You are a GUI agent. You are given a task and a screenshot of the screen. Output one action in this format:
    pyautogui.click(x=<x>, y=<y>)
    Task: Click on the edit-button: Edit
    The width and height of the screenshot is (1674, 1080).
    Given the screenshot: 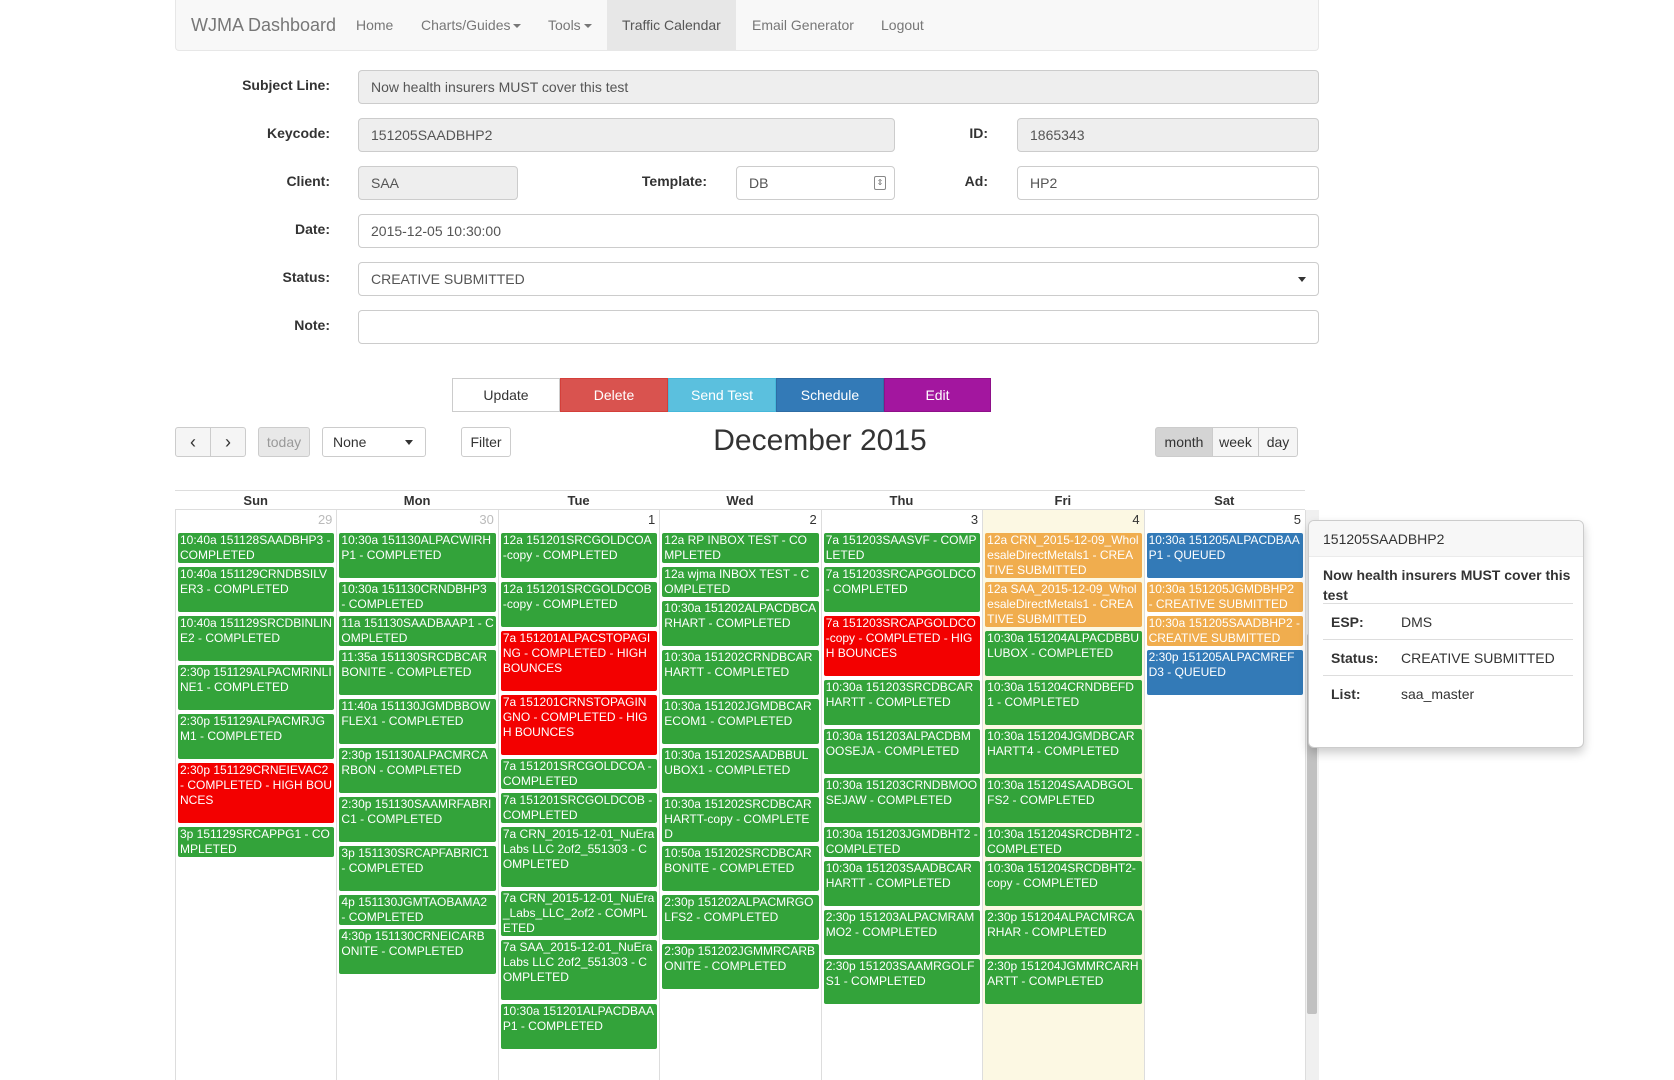 What is the action you would take?
    pyautogui.click(x=937, y=395)
    